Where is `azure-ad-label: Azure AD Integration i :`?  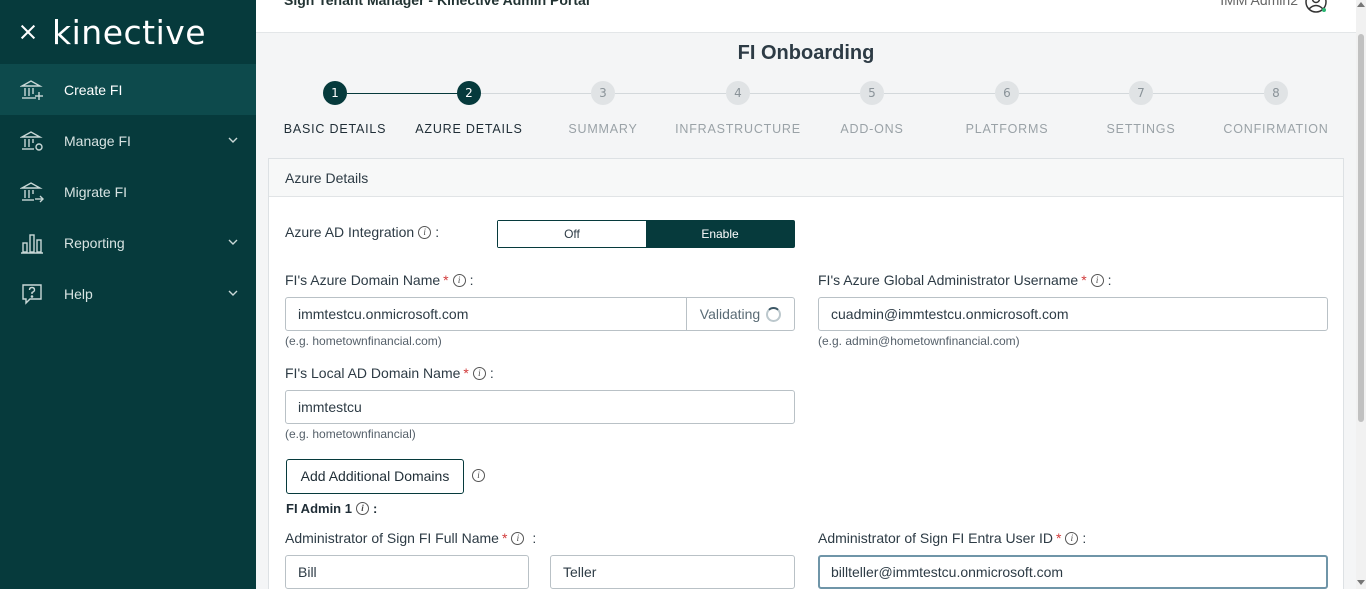
azure-ad-label: Azure AD Integration i : is located at coordinates (362, 232).